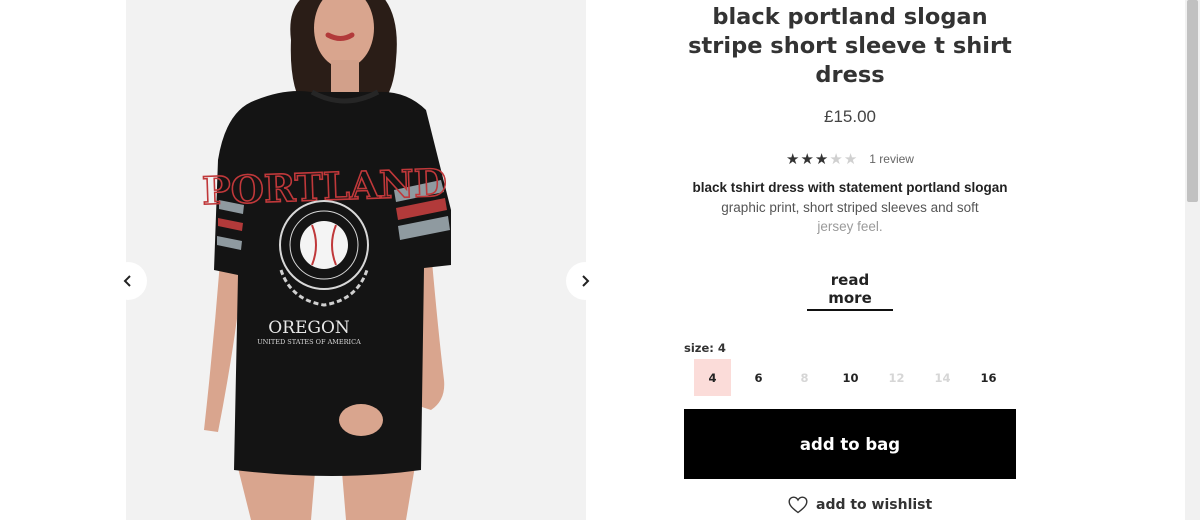 This screenshot has height=520, width=1200. I want to click on product-rating: ★ ★ ★ ★ ★ 1 review, so click(850, 159).